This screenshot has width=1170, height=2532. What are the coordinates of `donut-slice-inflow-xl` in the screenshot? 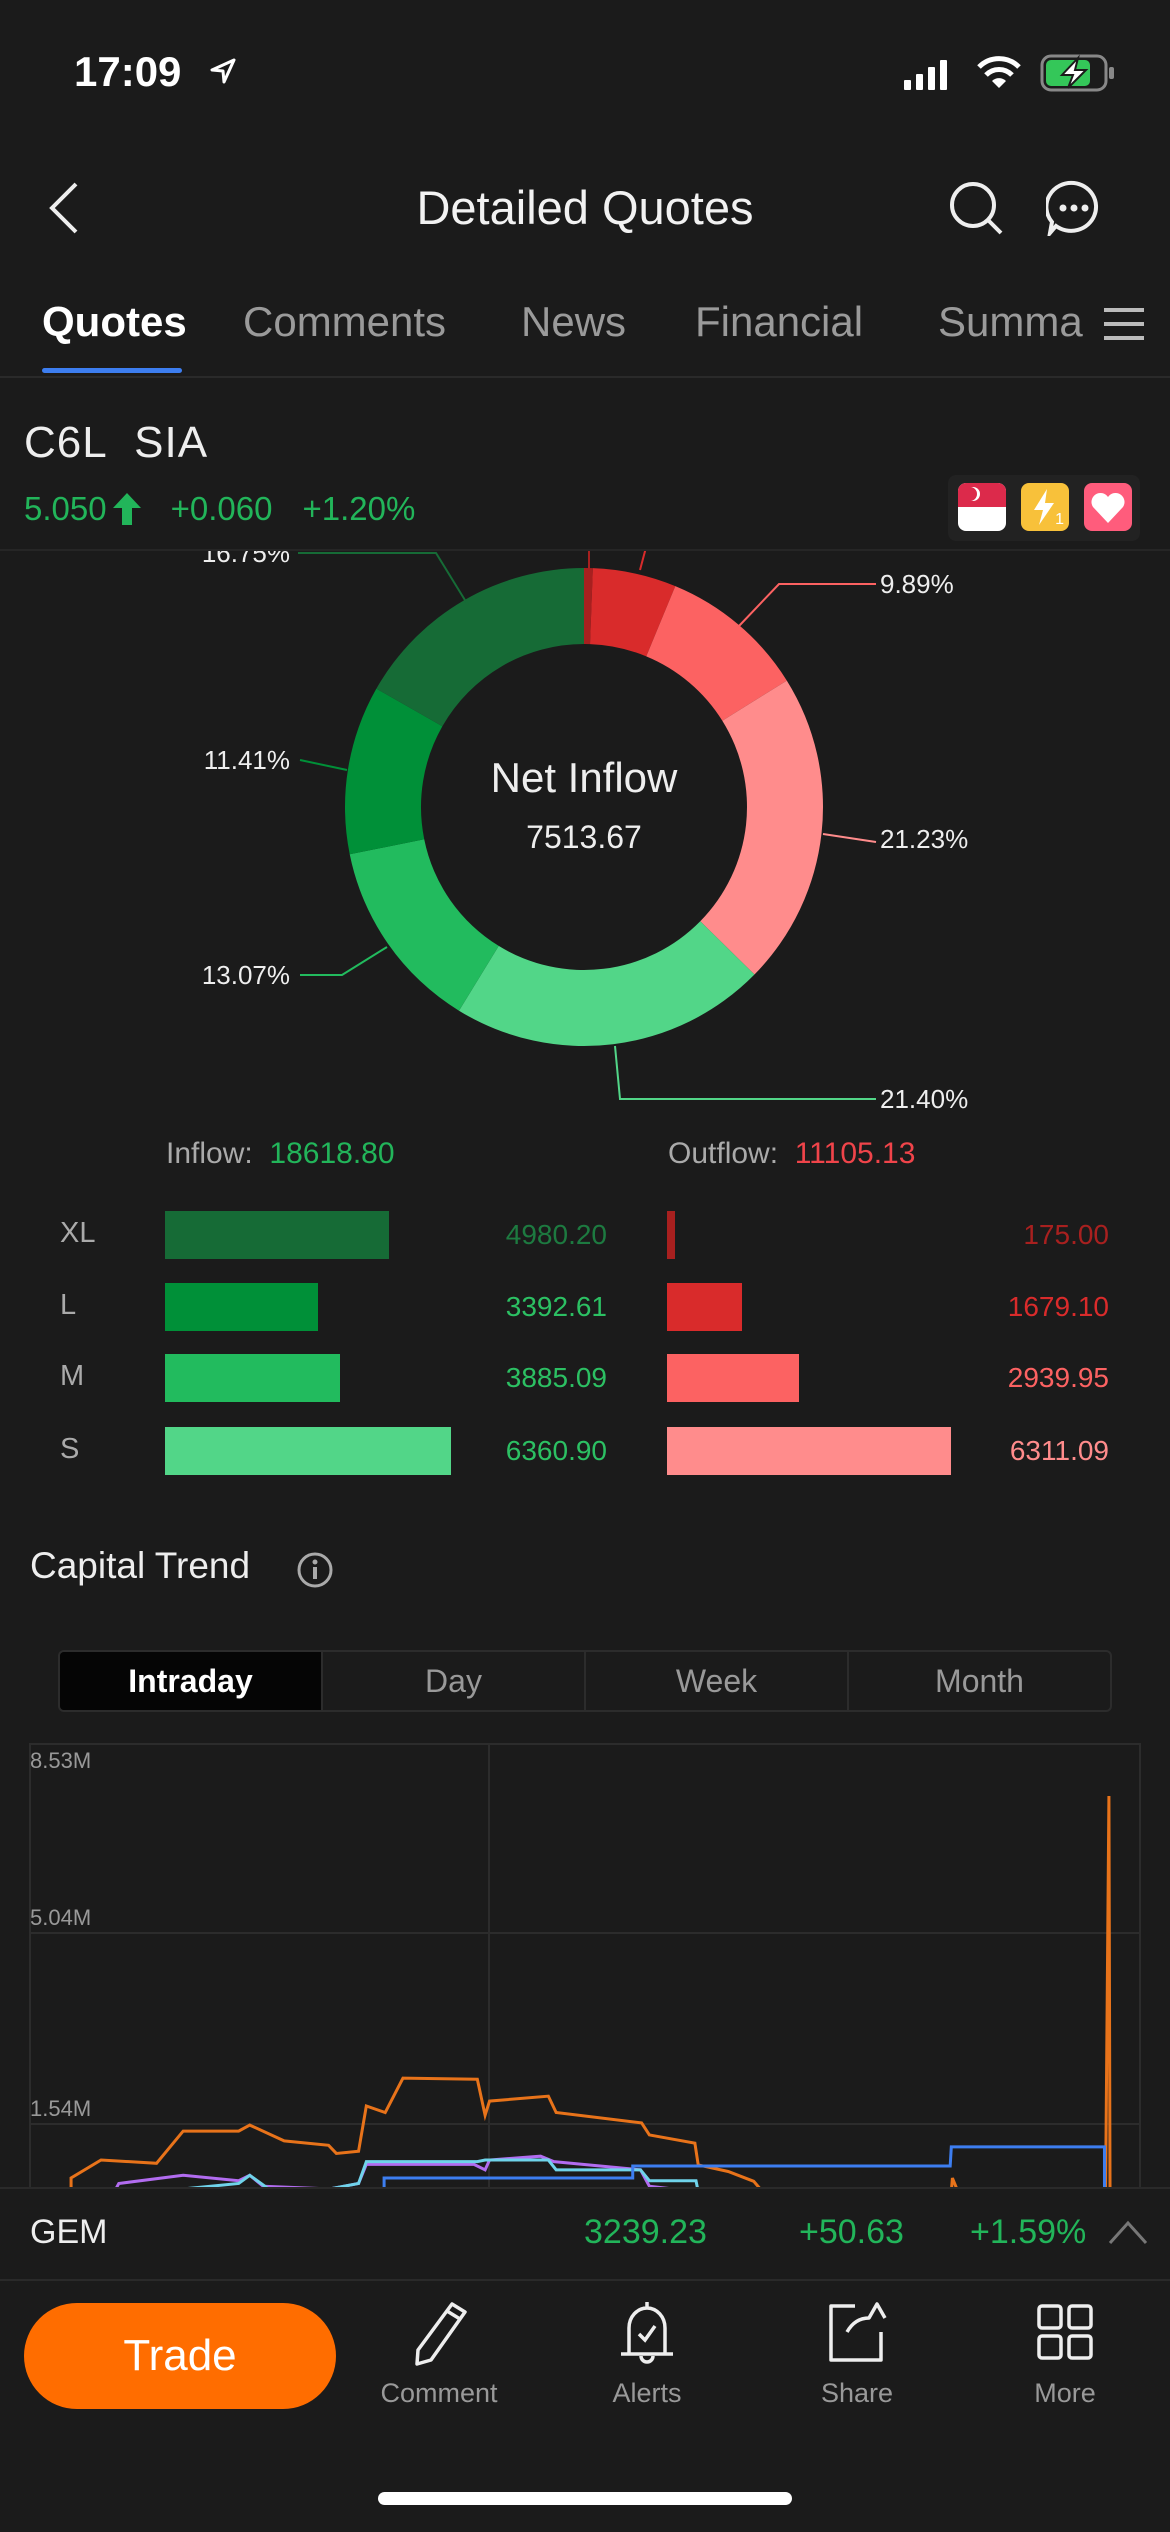 It's located at (480, 647).